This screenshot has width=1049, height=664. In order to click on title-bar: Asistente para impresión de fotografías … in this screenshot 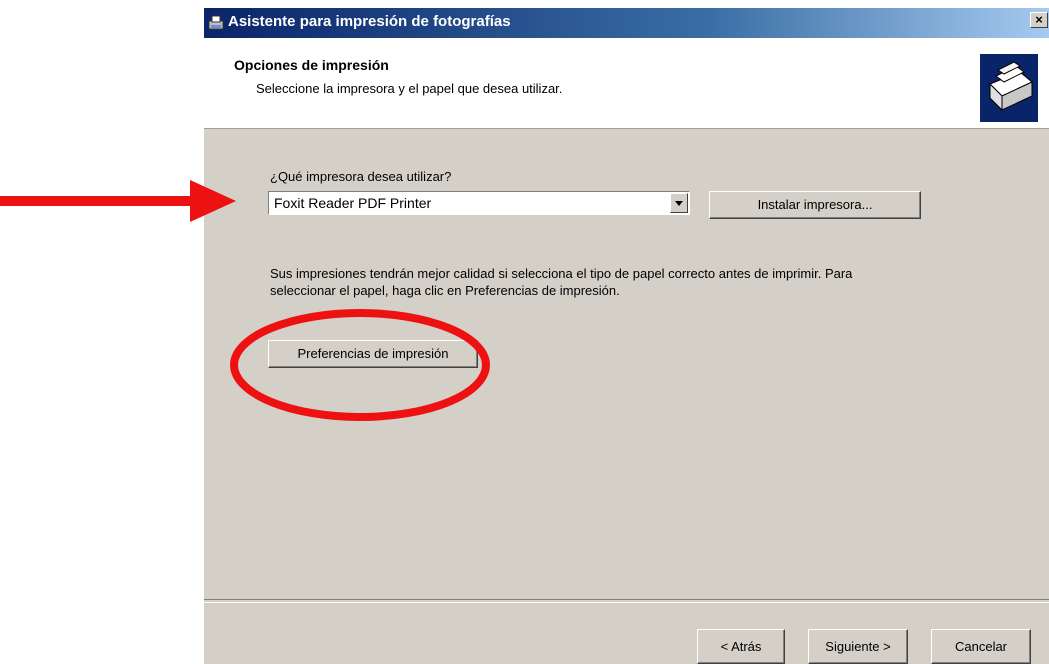, I will do `click(626, 23)`.